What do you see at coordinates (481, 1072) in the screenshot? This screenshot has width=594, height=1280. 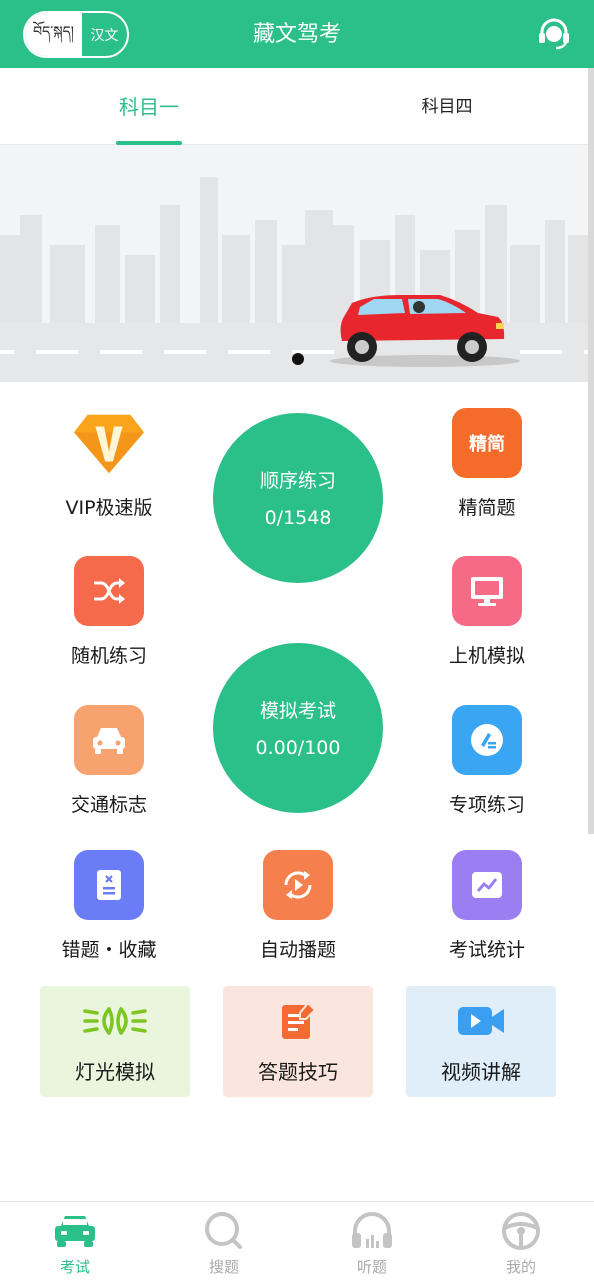 I see `video-explanation-label: 视频讲解` at bounding box center [481, 1072].